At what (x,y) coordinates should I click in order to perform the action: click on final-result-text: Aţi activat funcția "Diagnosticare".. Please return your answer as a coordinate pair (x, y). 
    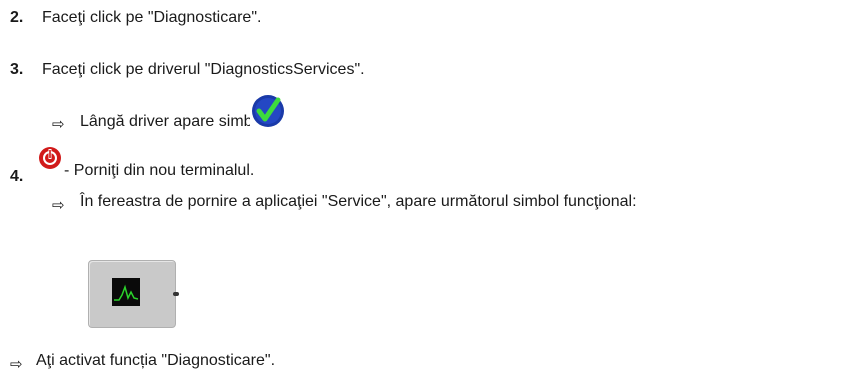
    Looking at the image, I should click on (156, 360).